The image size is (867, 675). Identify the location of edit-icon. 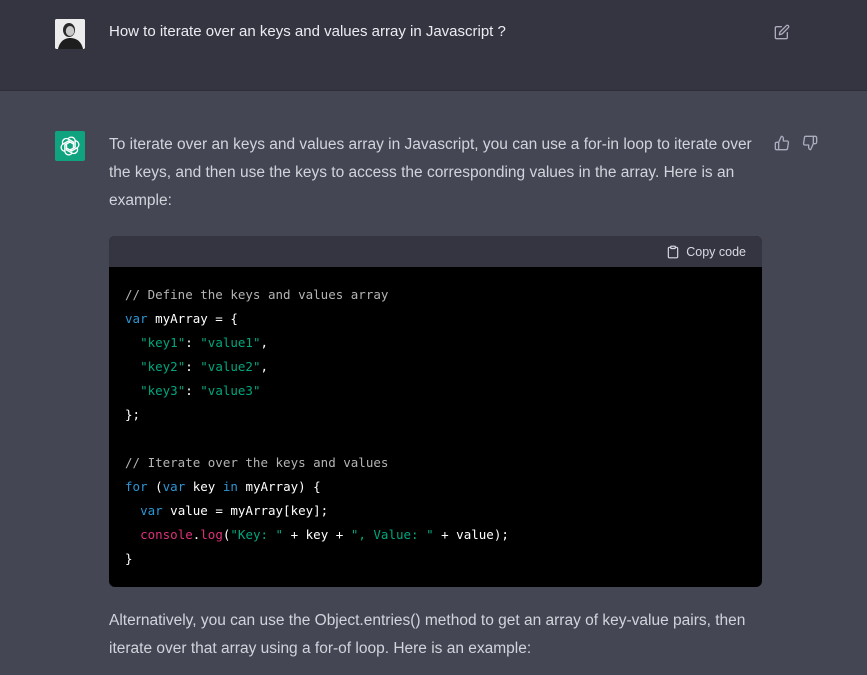
(782, 32).